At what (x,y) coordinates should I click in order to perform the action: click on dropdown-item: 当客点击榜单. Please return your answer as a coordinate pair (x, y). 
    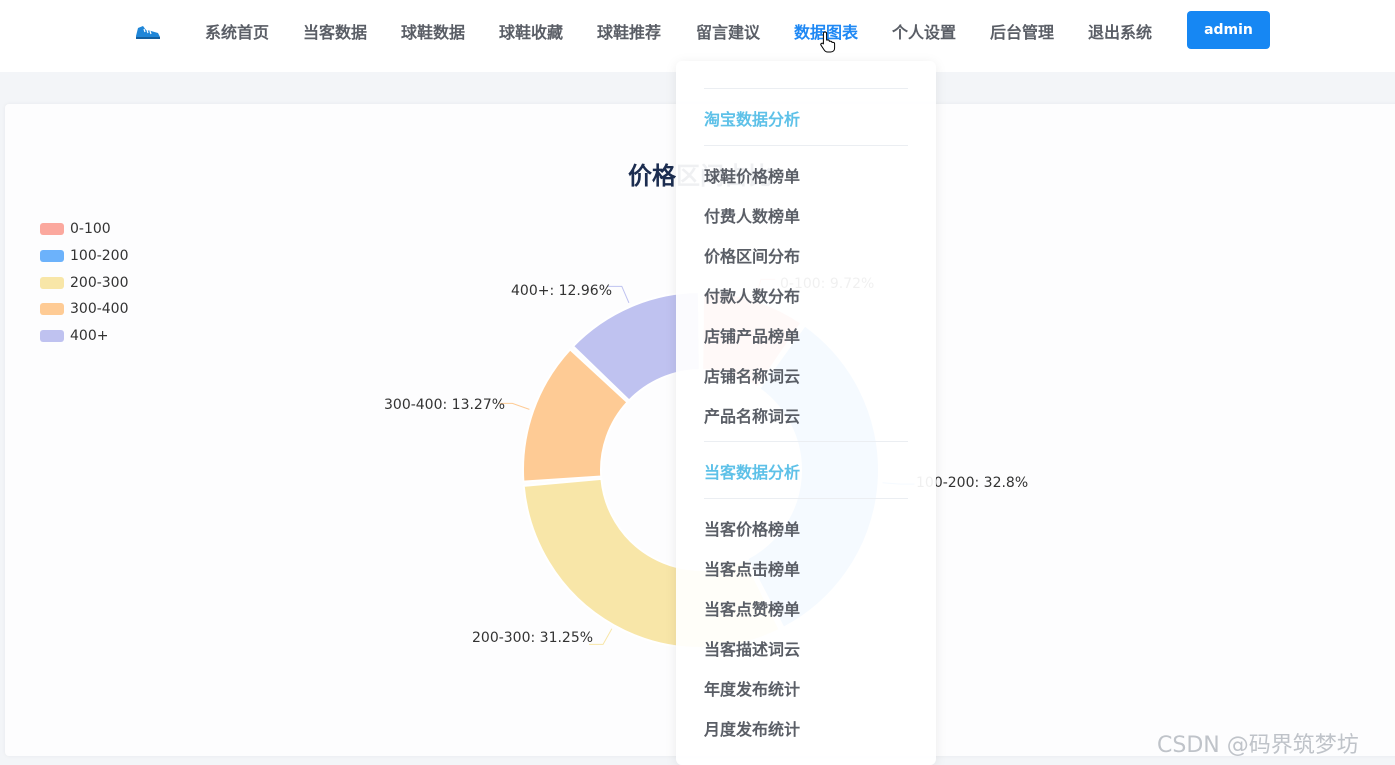
    Looking at the image, I should click on (752, 568).